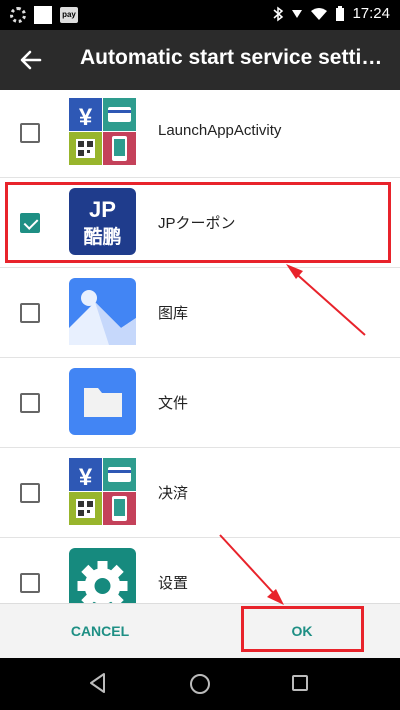  I want to click on app-label: 文件, so click(173, 403).